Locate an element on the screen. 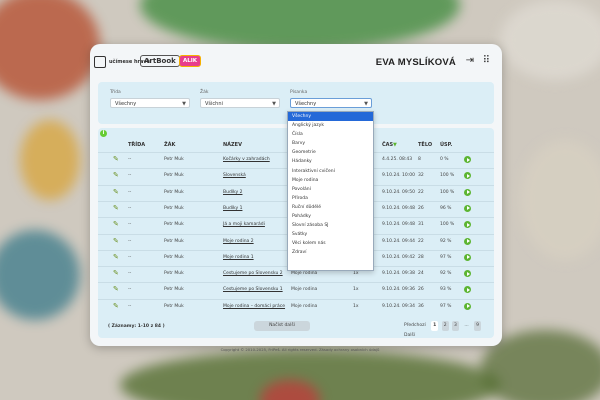  cell-cas: 9.10.24. 09:50 is located at coordinates (399, 192).